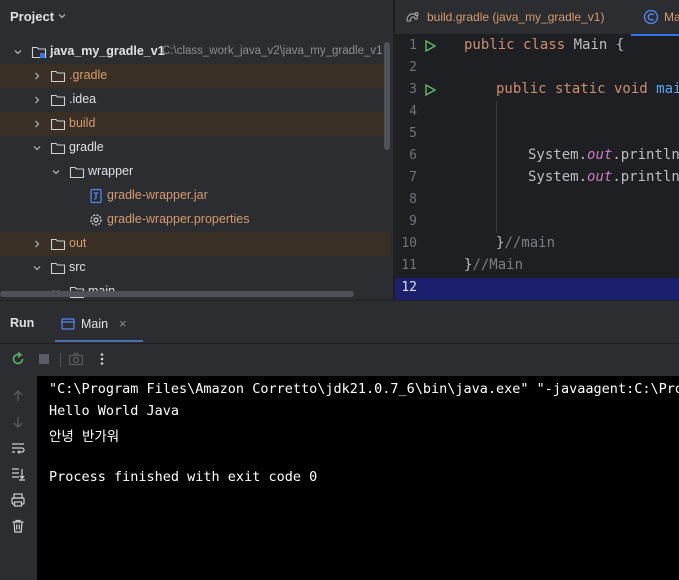 The width and height of the screenshot is (679, 580). What do you see at coordinates (96, 196) in the screenshot?
I see `jar-file-icon` at bounding box center [96, 196].